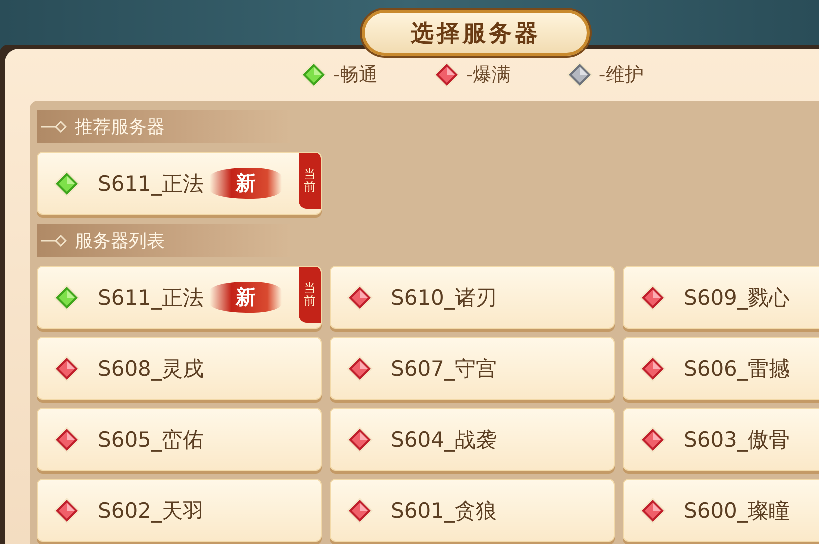 The height and width of the screenshot is (544, 819). Describe the element at coordinates (151, 440) in the screenshot. I see `server-name: S605_峦佑` at that location.